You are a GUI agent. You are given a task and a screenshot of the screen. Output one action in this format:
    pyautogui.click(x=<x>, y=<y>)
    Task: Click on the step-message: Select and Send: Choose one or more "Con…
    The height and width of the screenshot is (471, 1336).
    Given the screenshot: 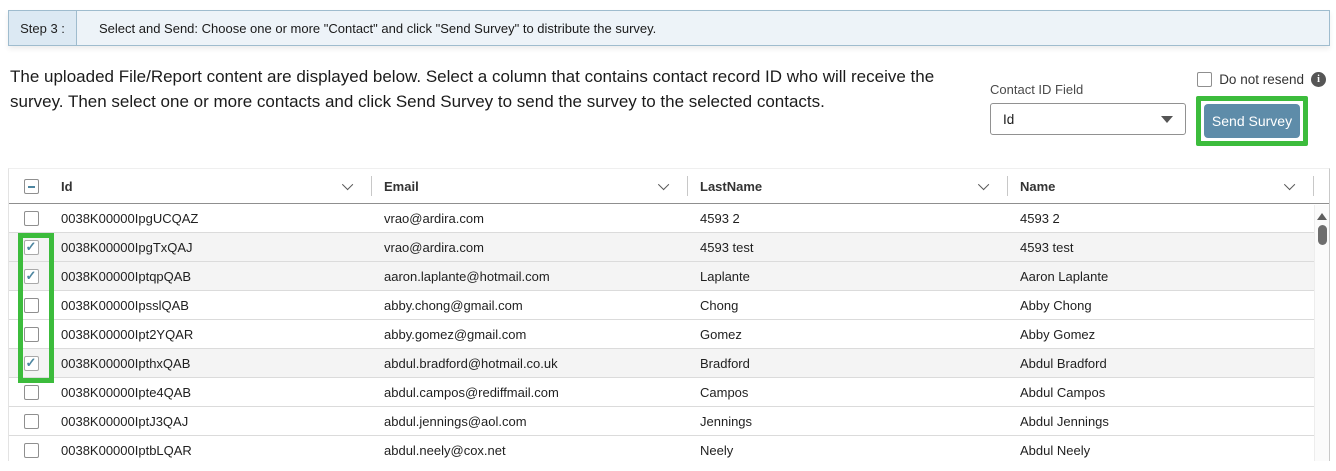 What is the action you would take?
    pyautogui.click(x=378, y=28)
    